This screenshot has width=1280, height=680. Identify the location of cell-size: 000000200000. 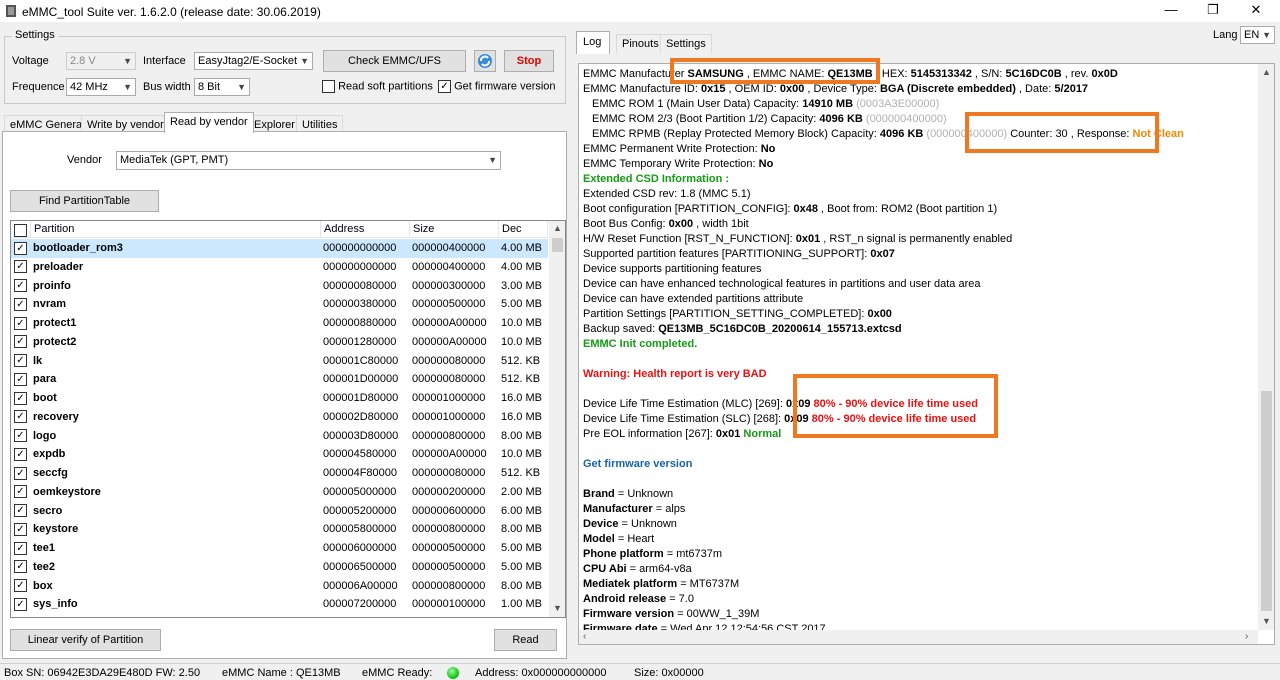
(449, 491).